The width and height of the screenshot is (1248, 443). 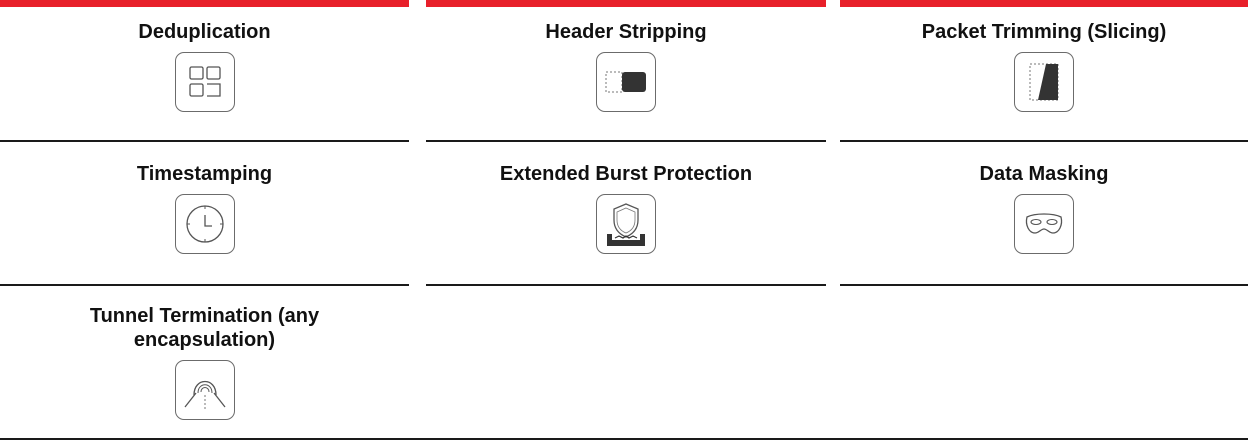 What do you see at coordinates (626, 82) in the screenshot?
I see `header-strip-icon` at bounding box center [626, 82].